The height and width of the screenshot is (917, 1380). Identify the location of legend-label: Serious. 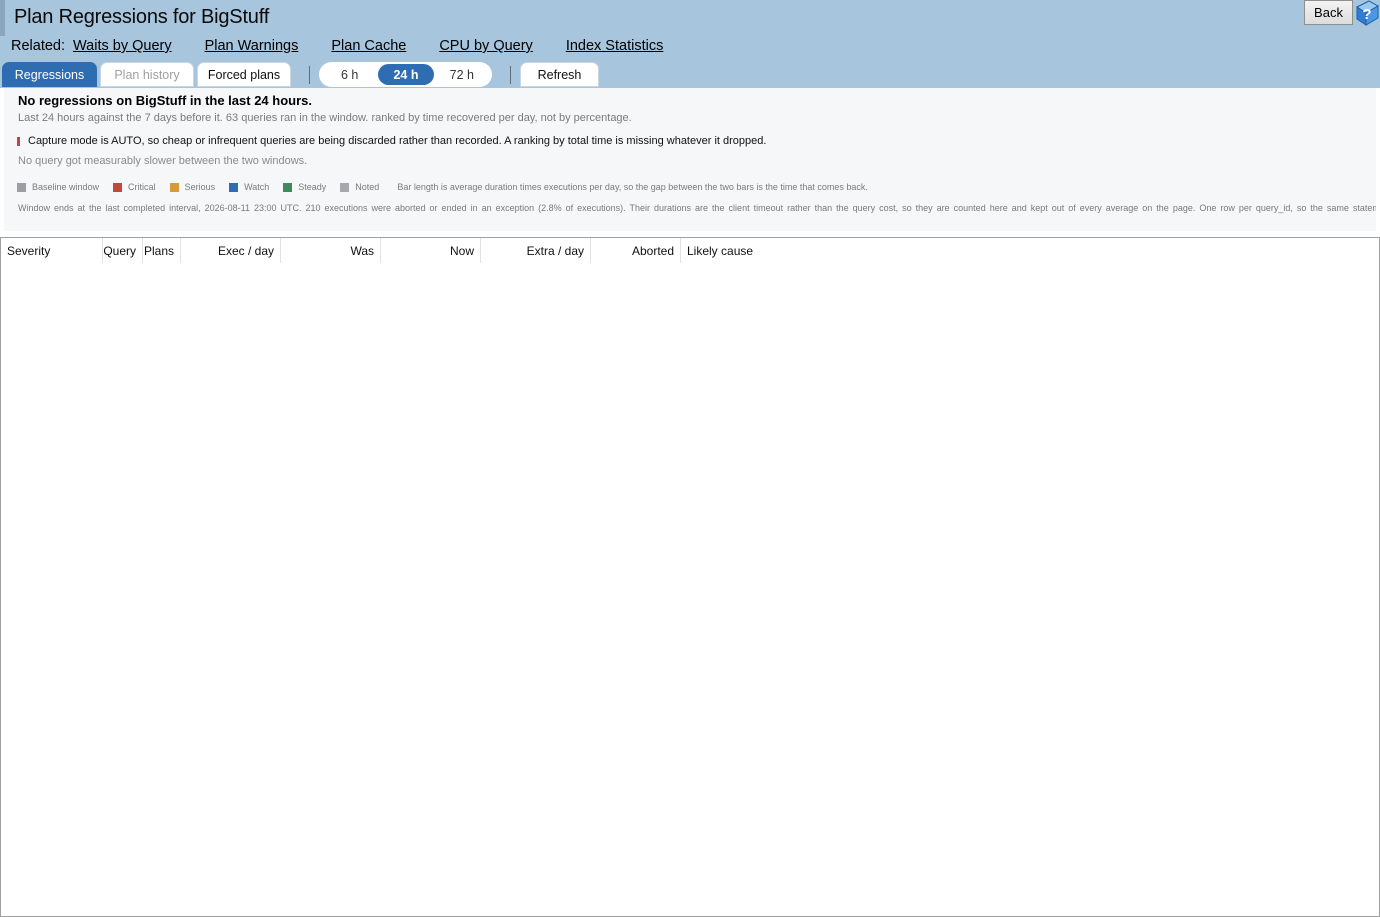
(200, 187).